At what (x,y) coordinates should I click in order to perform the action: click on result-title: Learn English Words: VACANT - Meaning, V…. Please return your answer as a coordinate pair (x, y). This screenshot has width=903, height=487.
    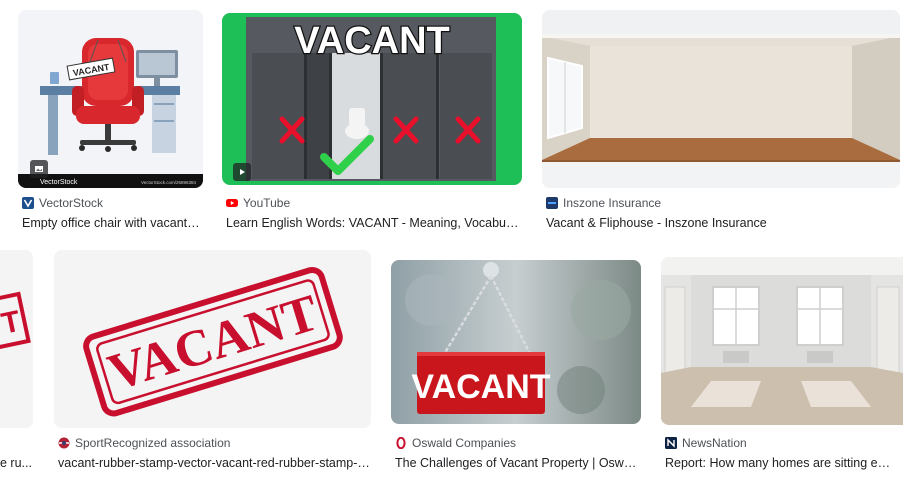
    Looking at the image, I should click on (373, 223).